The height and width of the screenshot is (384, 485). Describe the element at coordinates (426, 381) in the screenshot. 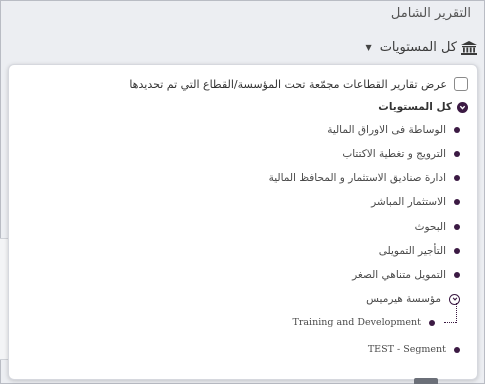

I see `footer-button` at that location.